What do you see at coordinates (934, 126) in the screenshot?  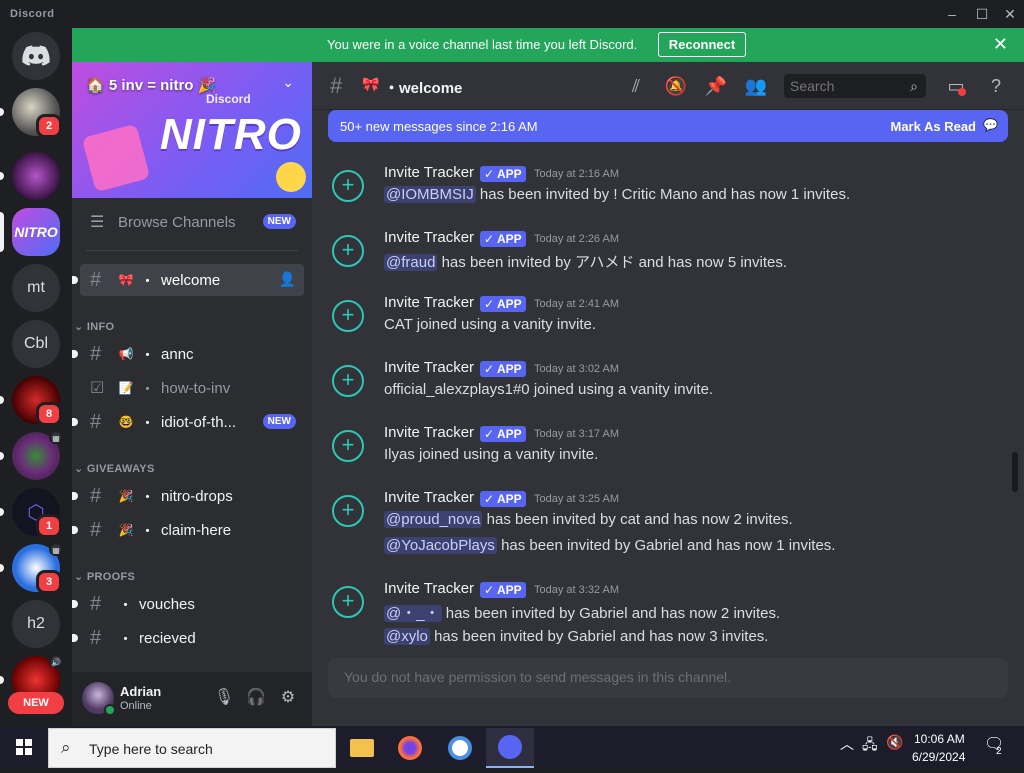 I see `mark-as-read-button: Mark As Read` at bounding box center [934, 126].